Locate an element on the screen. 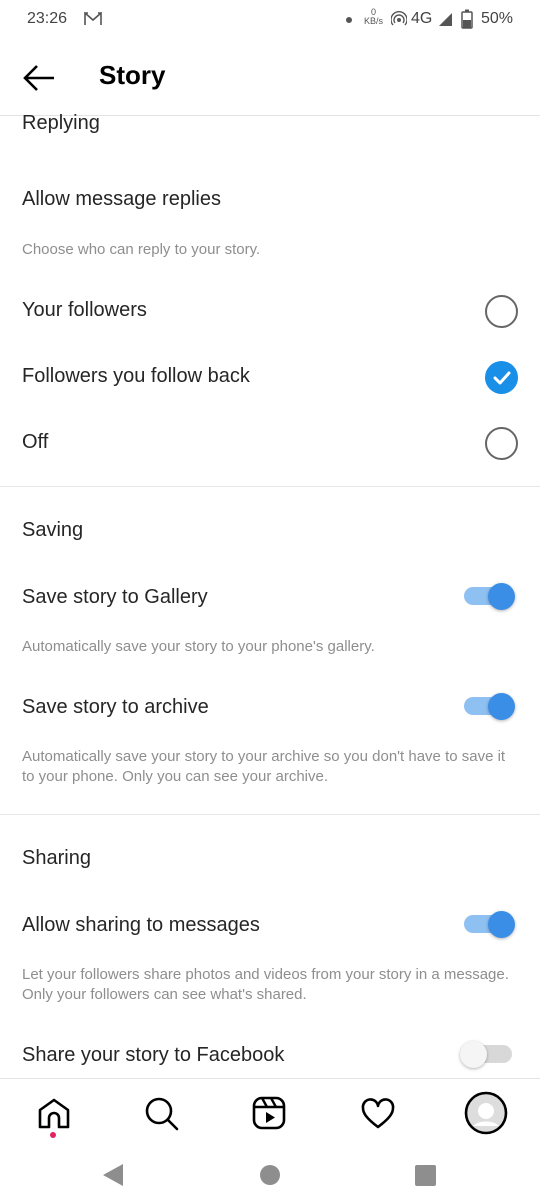  share-to-facebook-label: Share your story to Facebook is located at coordinates (153, 1055).